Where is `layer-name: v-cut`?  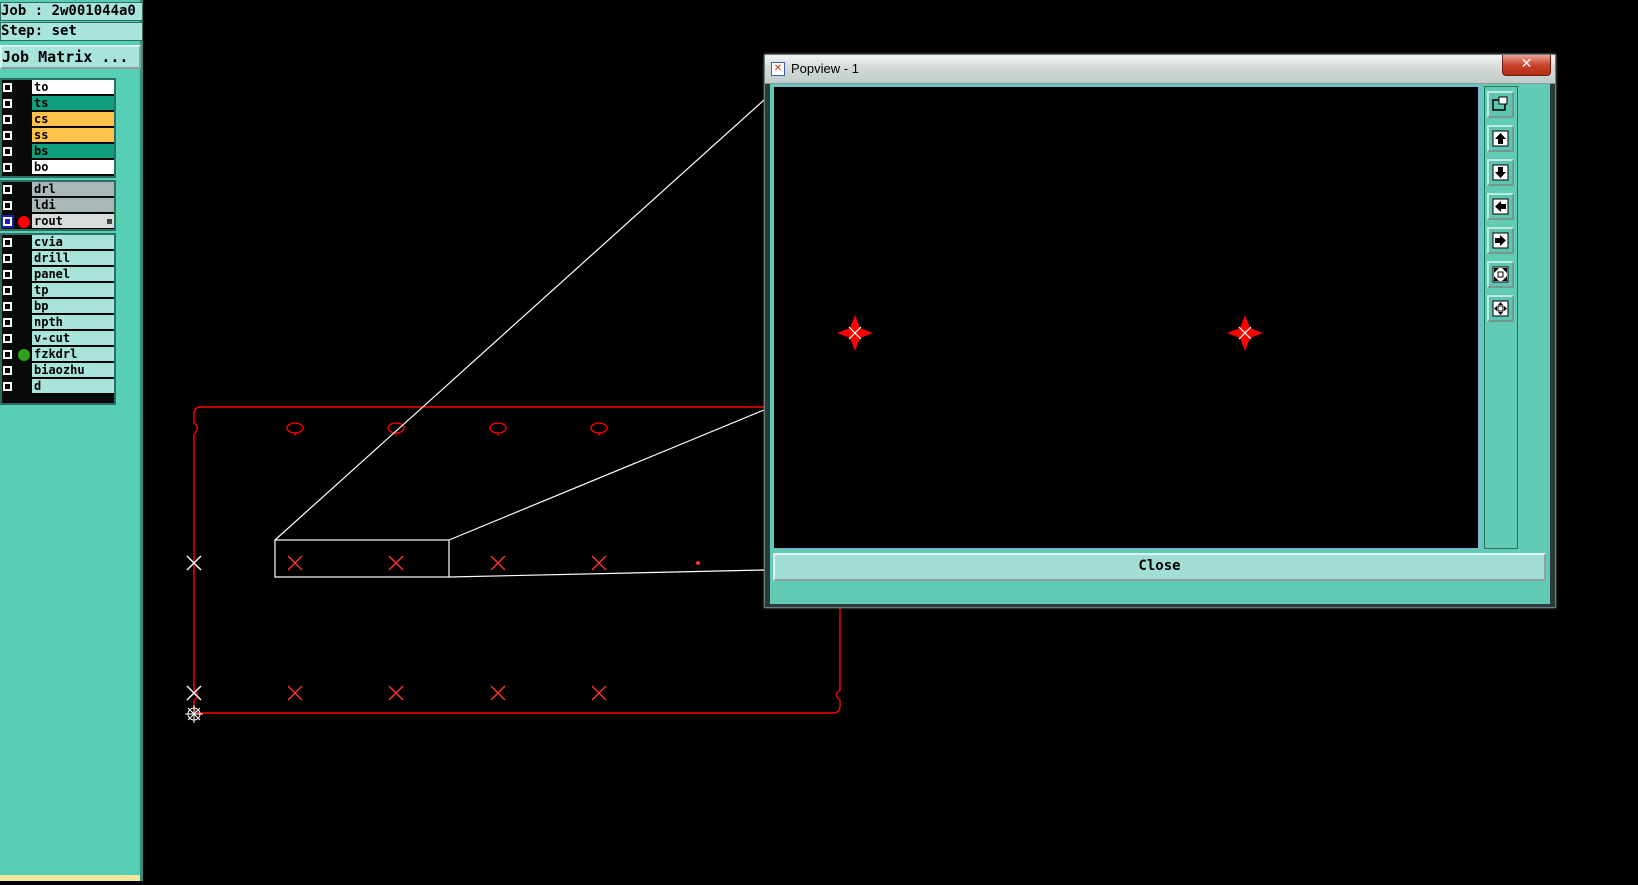
layer-name: v-cut is located at coordinates (73, 338).